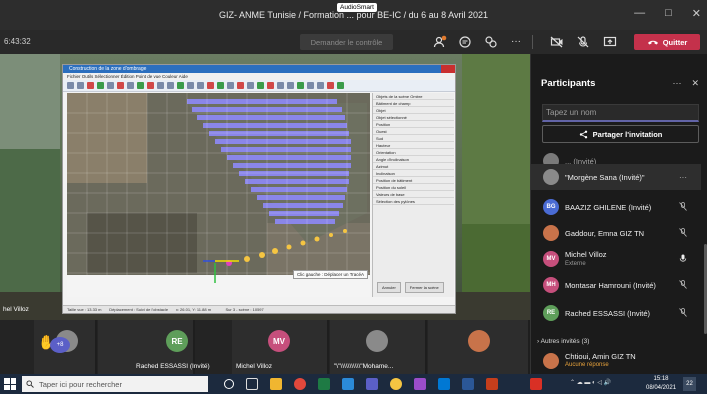 This screenshot has height=394, width=707. What do you see at coordinates (620, 113) in the screenshot?
I see `participant-search-input: Tapez un nom` at bounding box center [620, 113].